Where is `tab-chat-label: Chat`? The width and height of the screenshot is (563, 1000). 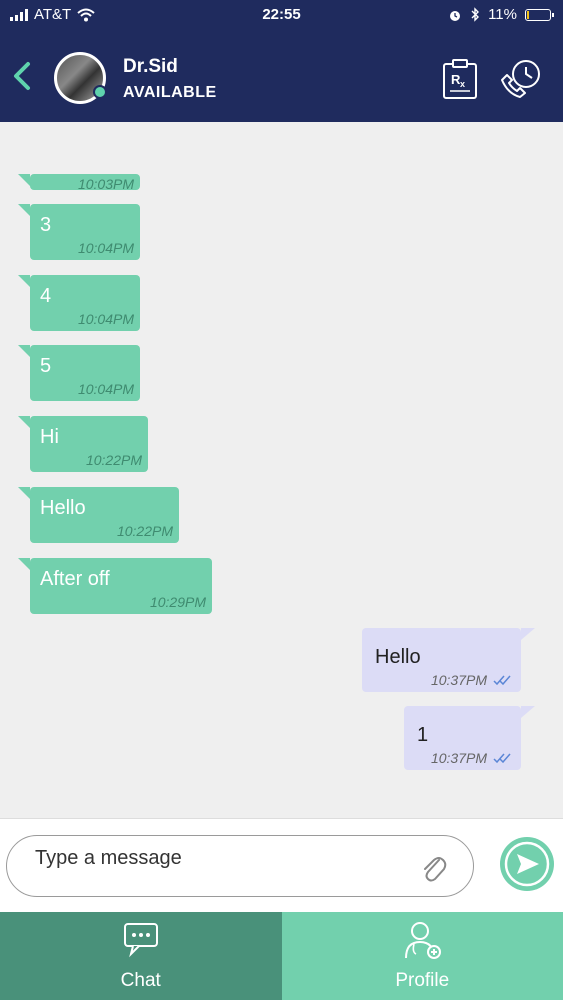
tab-chat-label: Chat is located at coordinates (140, 980).